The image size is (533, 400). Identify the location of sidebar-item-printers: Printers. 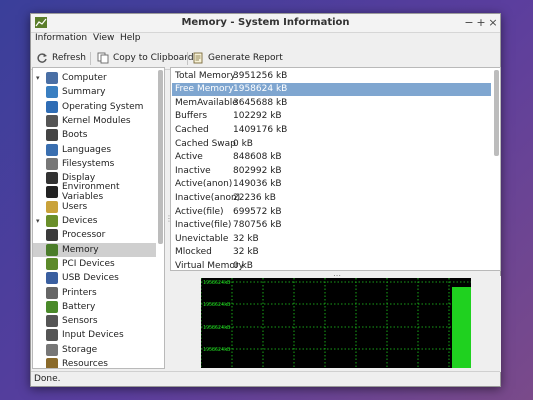
(94, 293).